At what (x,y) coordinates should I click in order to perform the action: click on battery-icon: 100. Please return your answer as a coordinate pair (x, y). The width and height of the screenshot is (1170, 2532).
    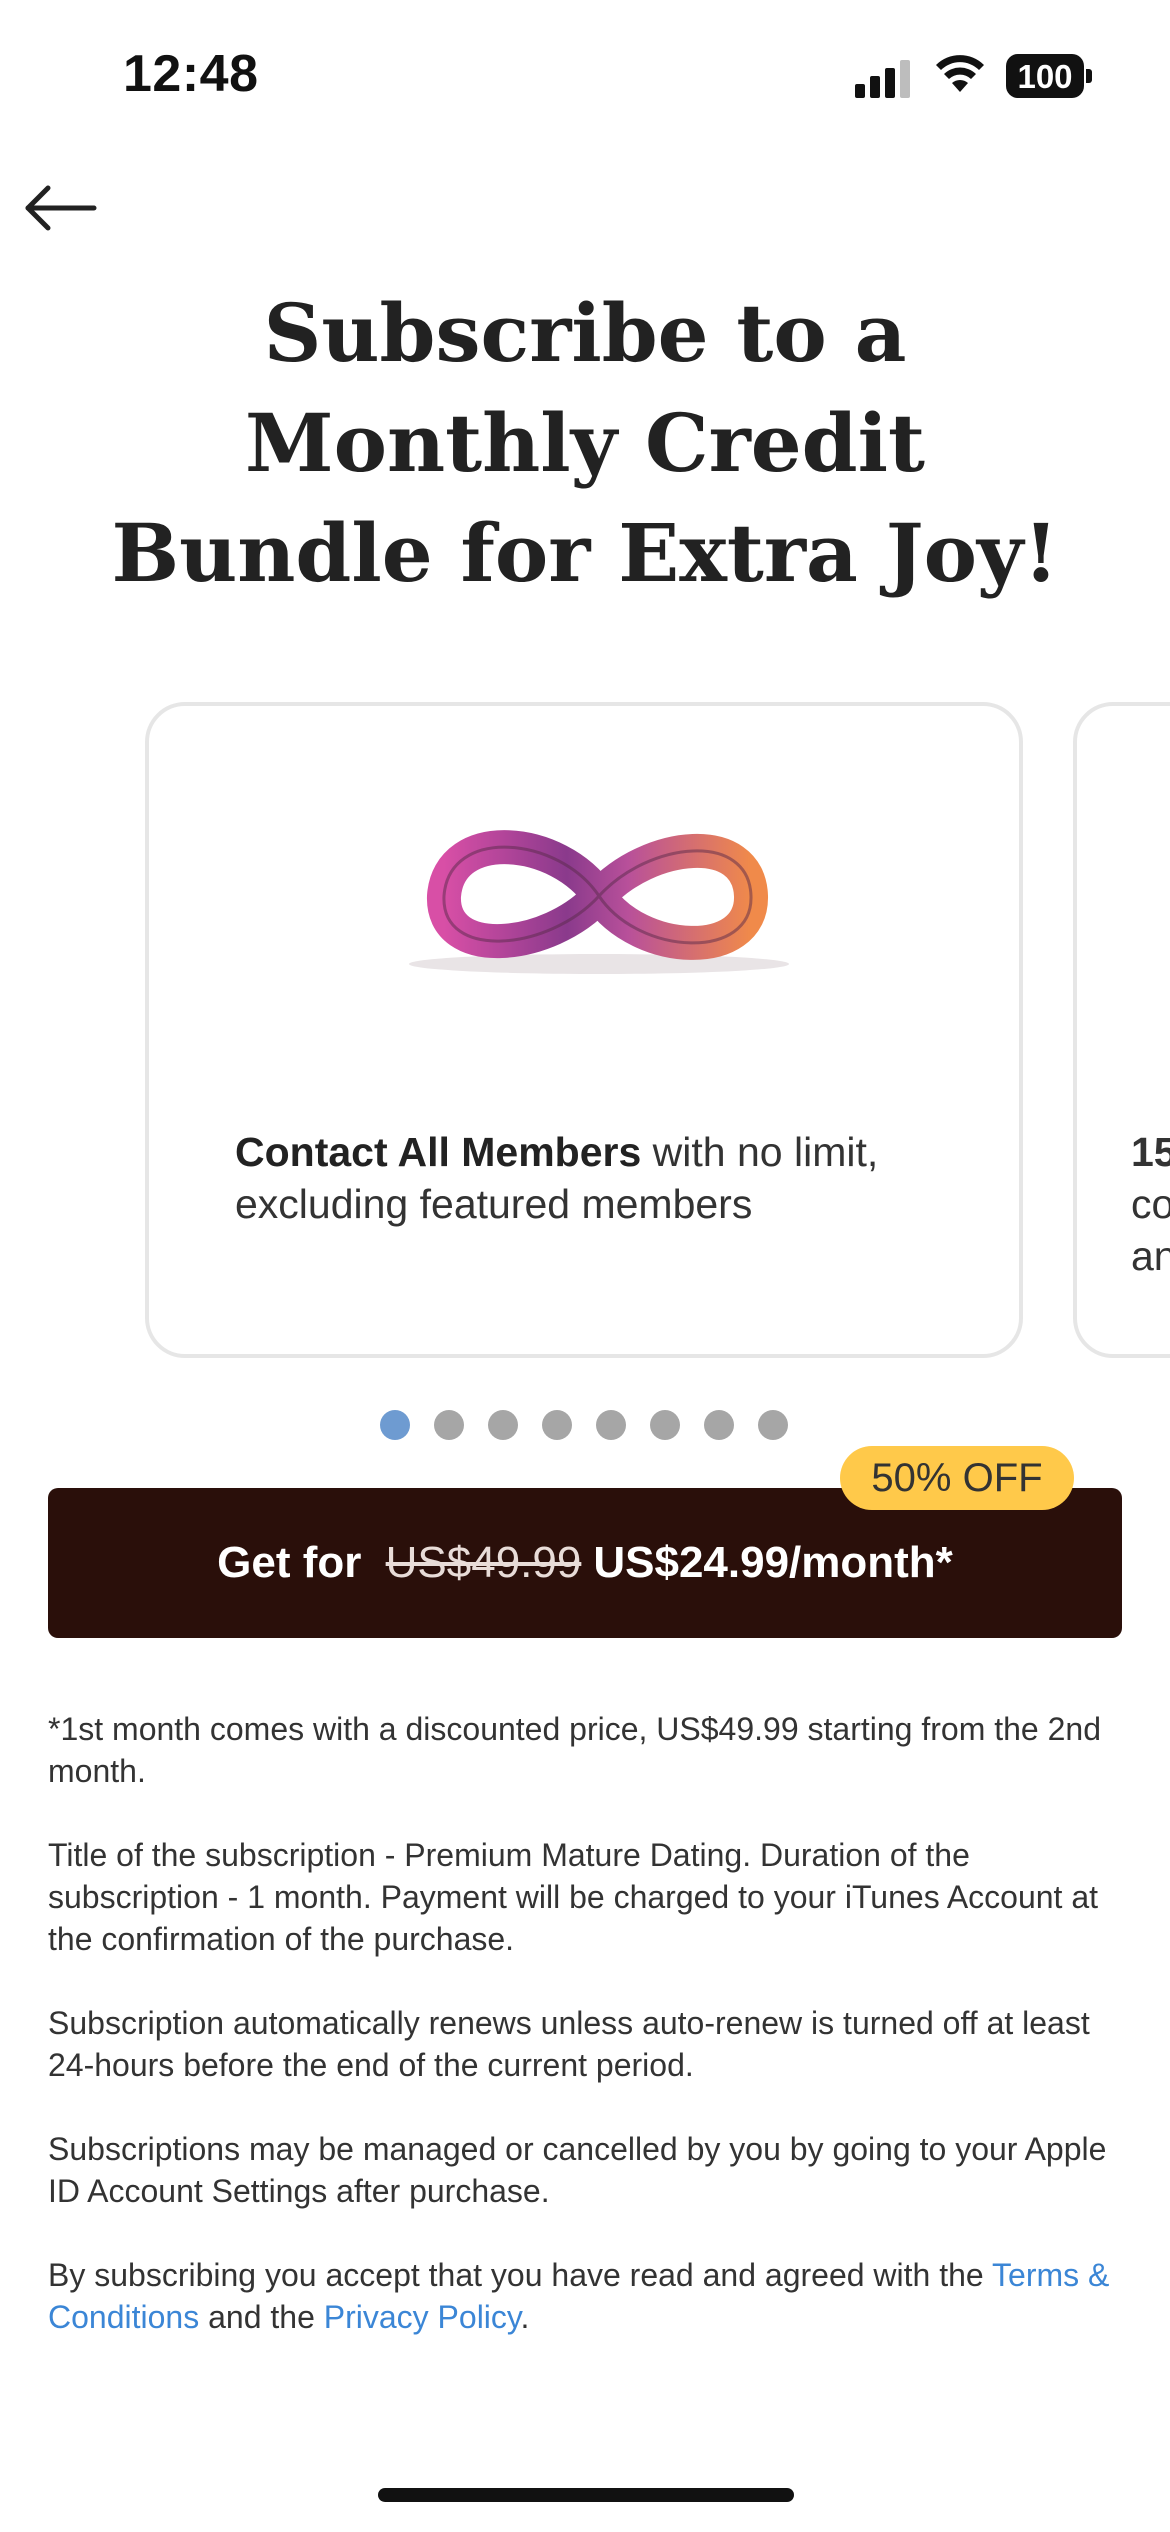
    Looking at the image, I should click on (1049, 76).